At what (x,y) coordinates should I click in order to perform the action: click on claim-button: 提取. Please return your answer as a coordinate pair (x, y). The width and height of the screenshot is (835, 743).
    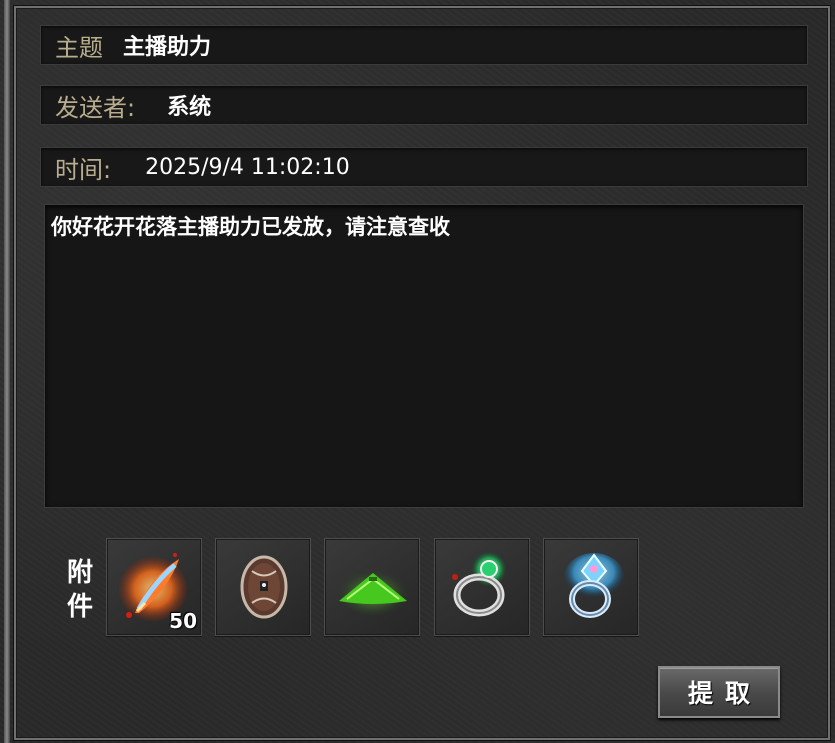
    Looking at the image, I should click on (719, 692).